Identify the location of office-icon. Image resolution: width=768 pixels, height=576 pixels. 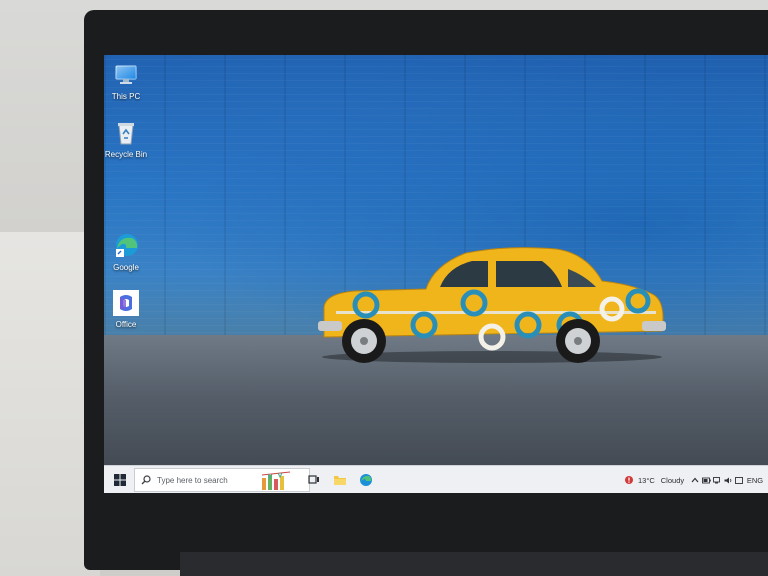
(126, 303).